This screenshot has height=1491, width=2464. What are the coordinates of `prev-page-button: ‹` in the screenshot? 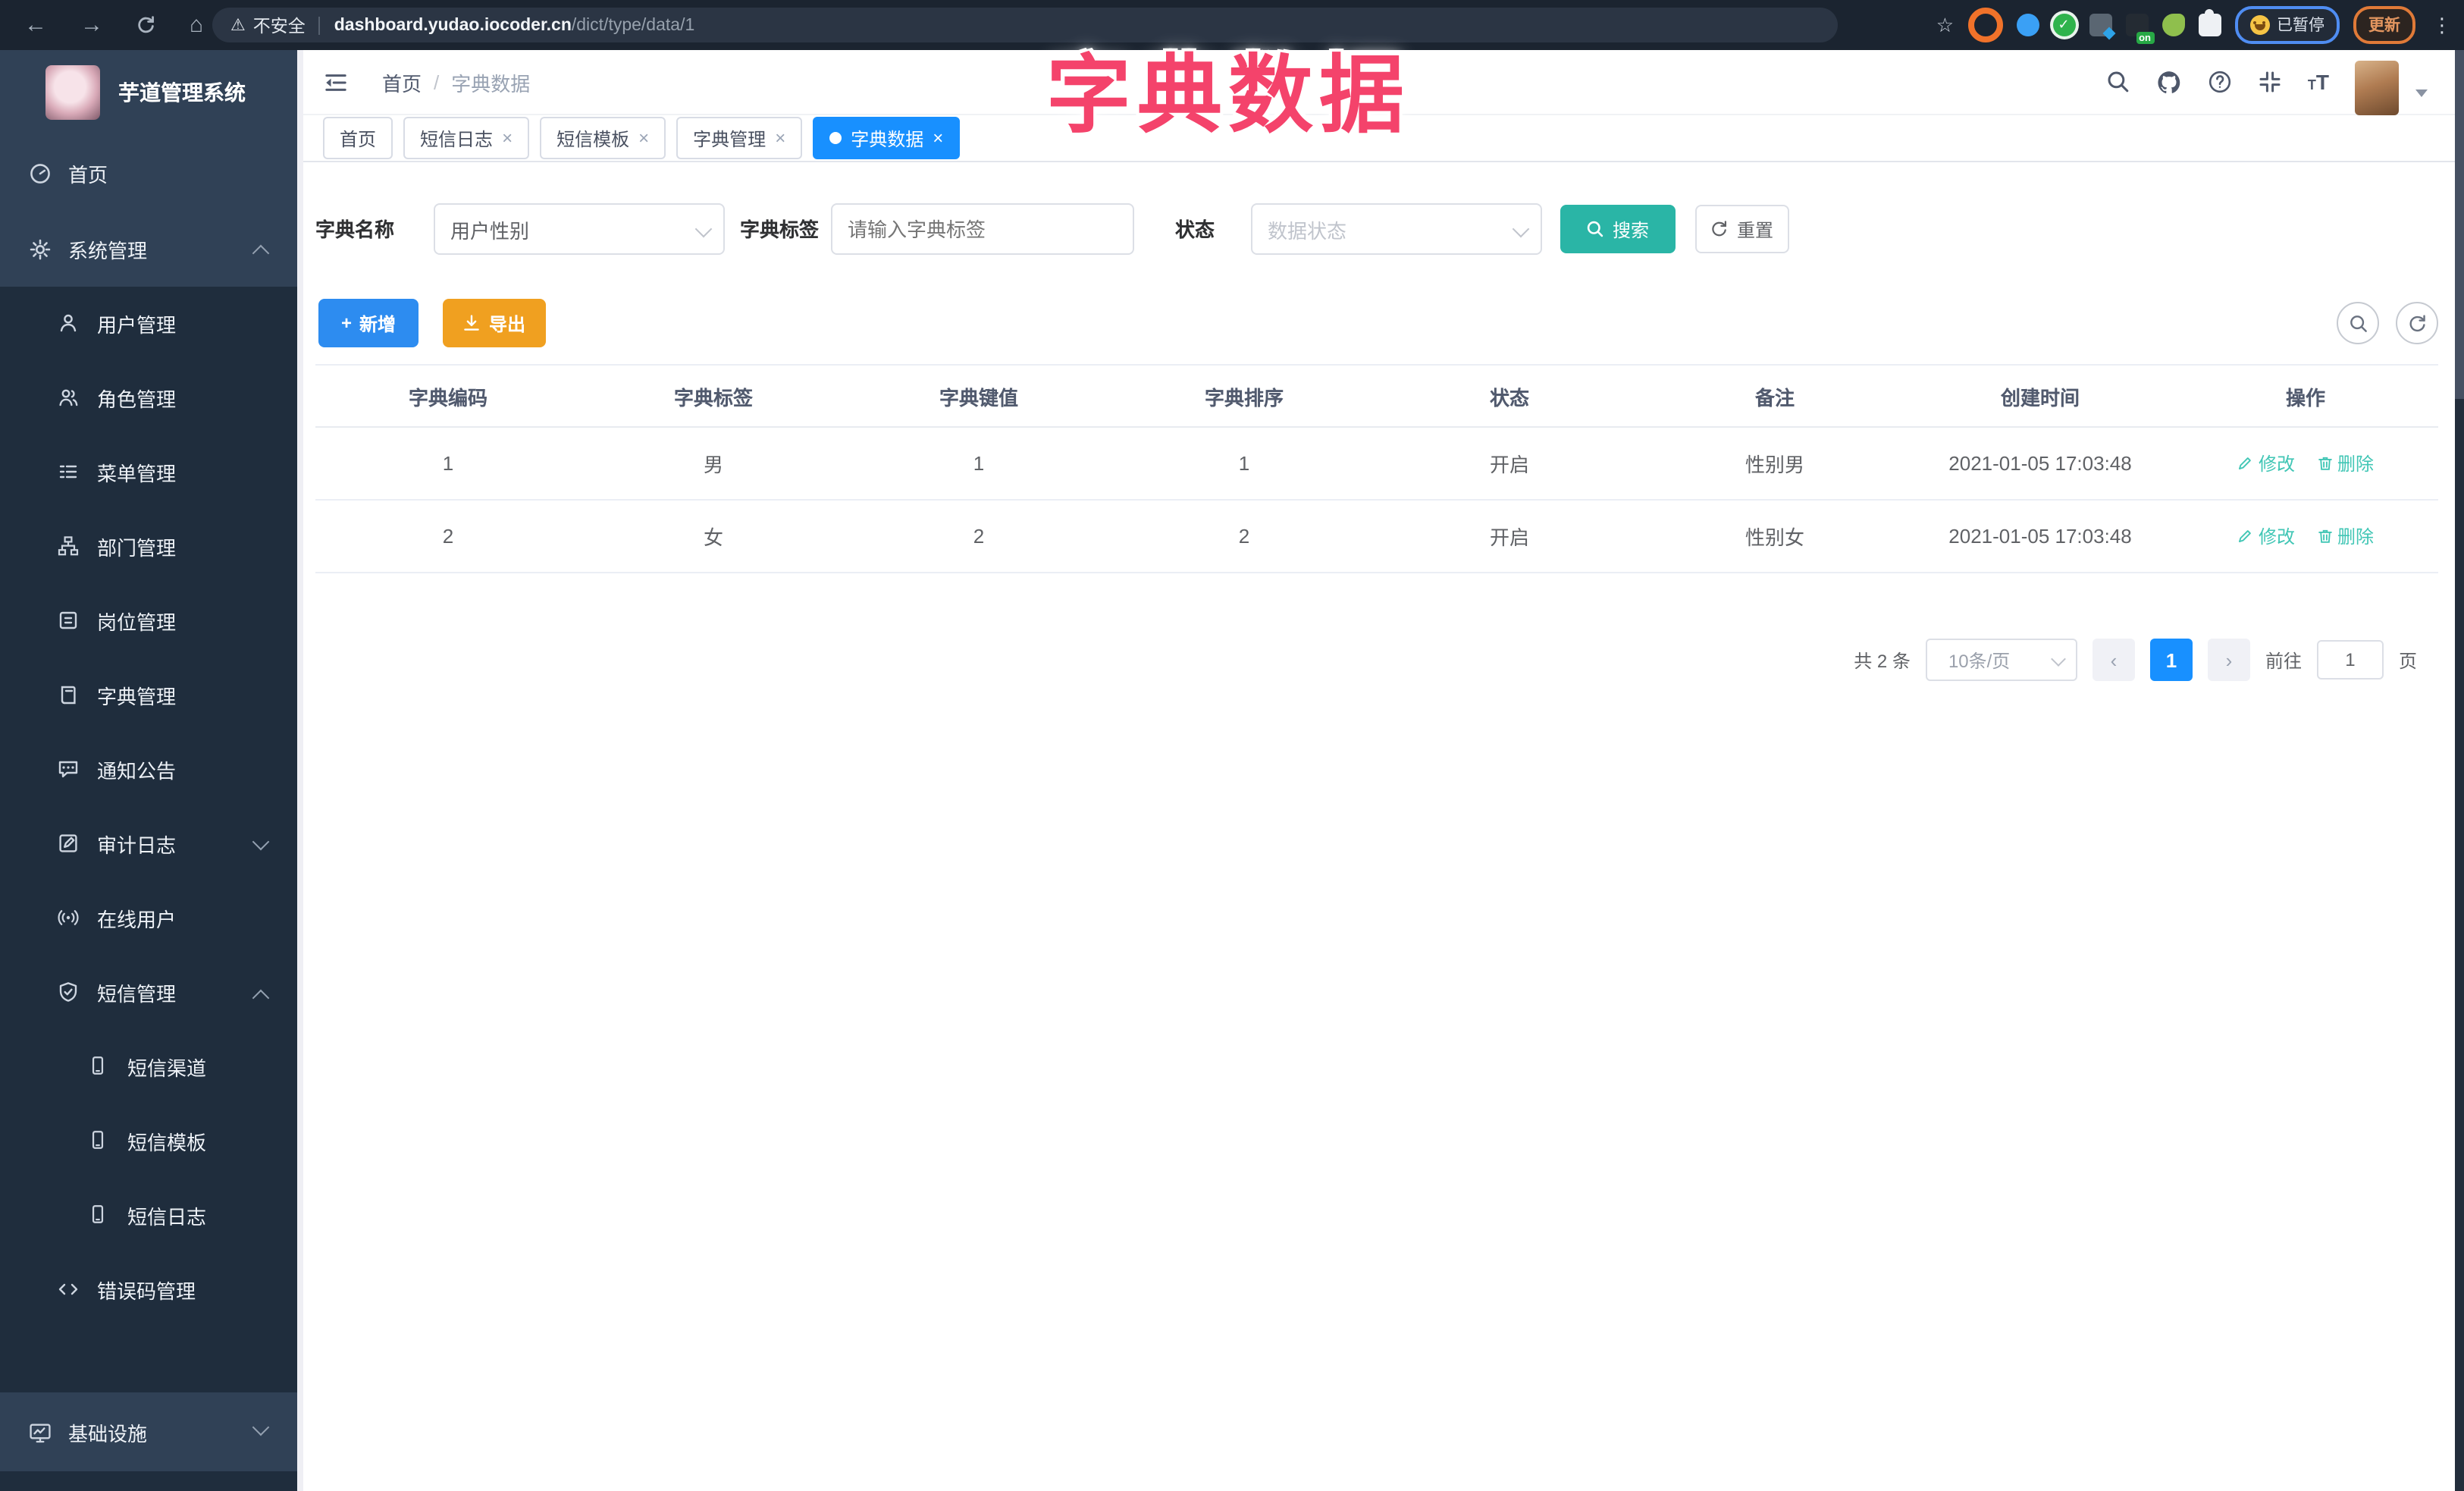 It's located at (2113, 660).